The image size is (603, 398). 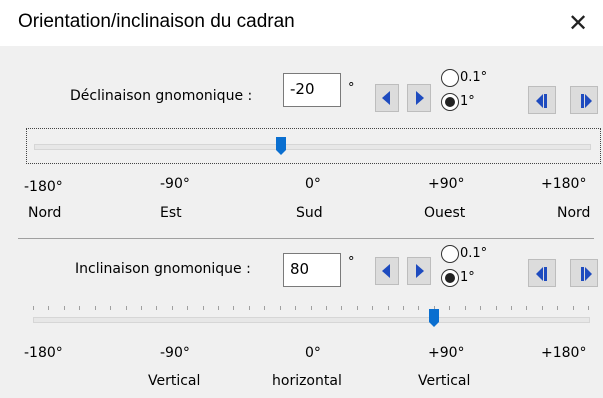 I want to click on direction-nord-right: Nord, so click(x=574, y=213).